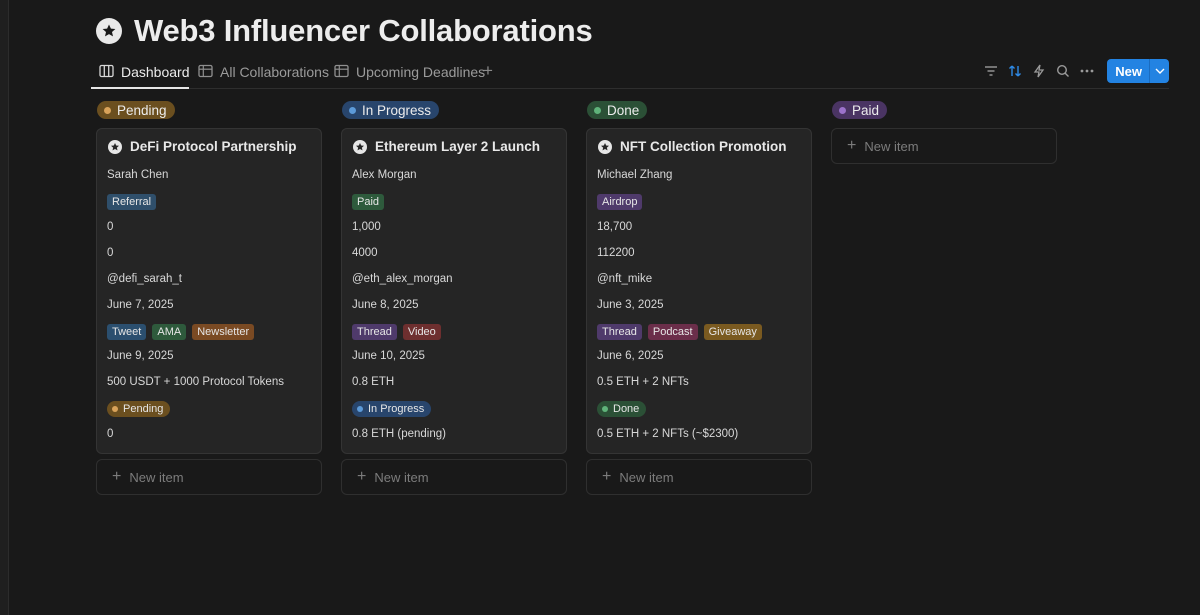 The width and height of the screenshot is (1200, 615). I want to click on status-label: In Progress, so click(396, 409).